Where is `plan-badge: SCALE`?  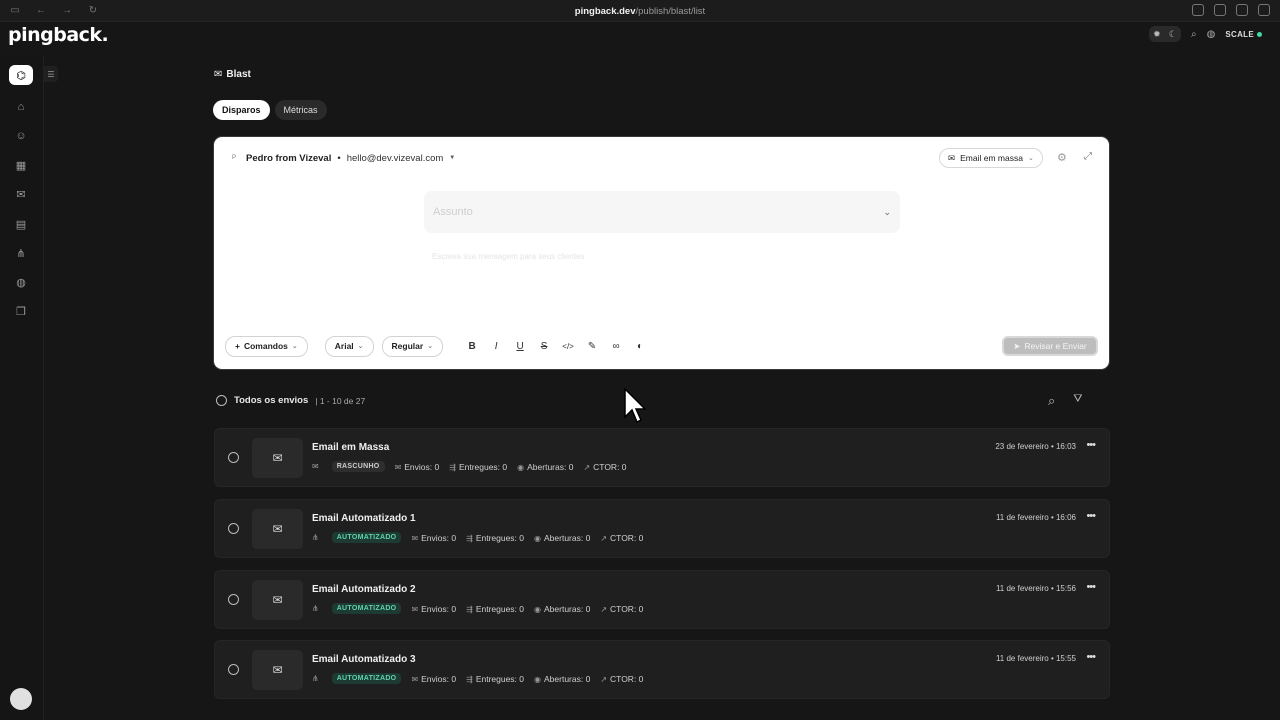 plan-badge: SCALE is located at coordinates (1243, 34).